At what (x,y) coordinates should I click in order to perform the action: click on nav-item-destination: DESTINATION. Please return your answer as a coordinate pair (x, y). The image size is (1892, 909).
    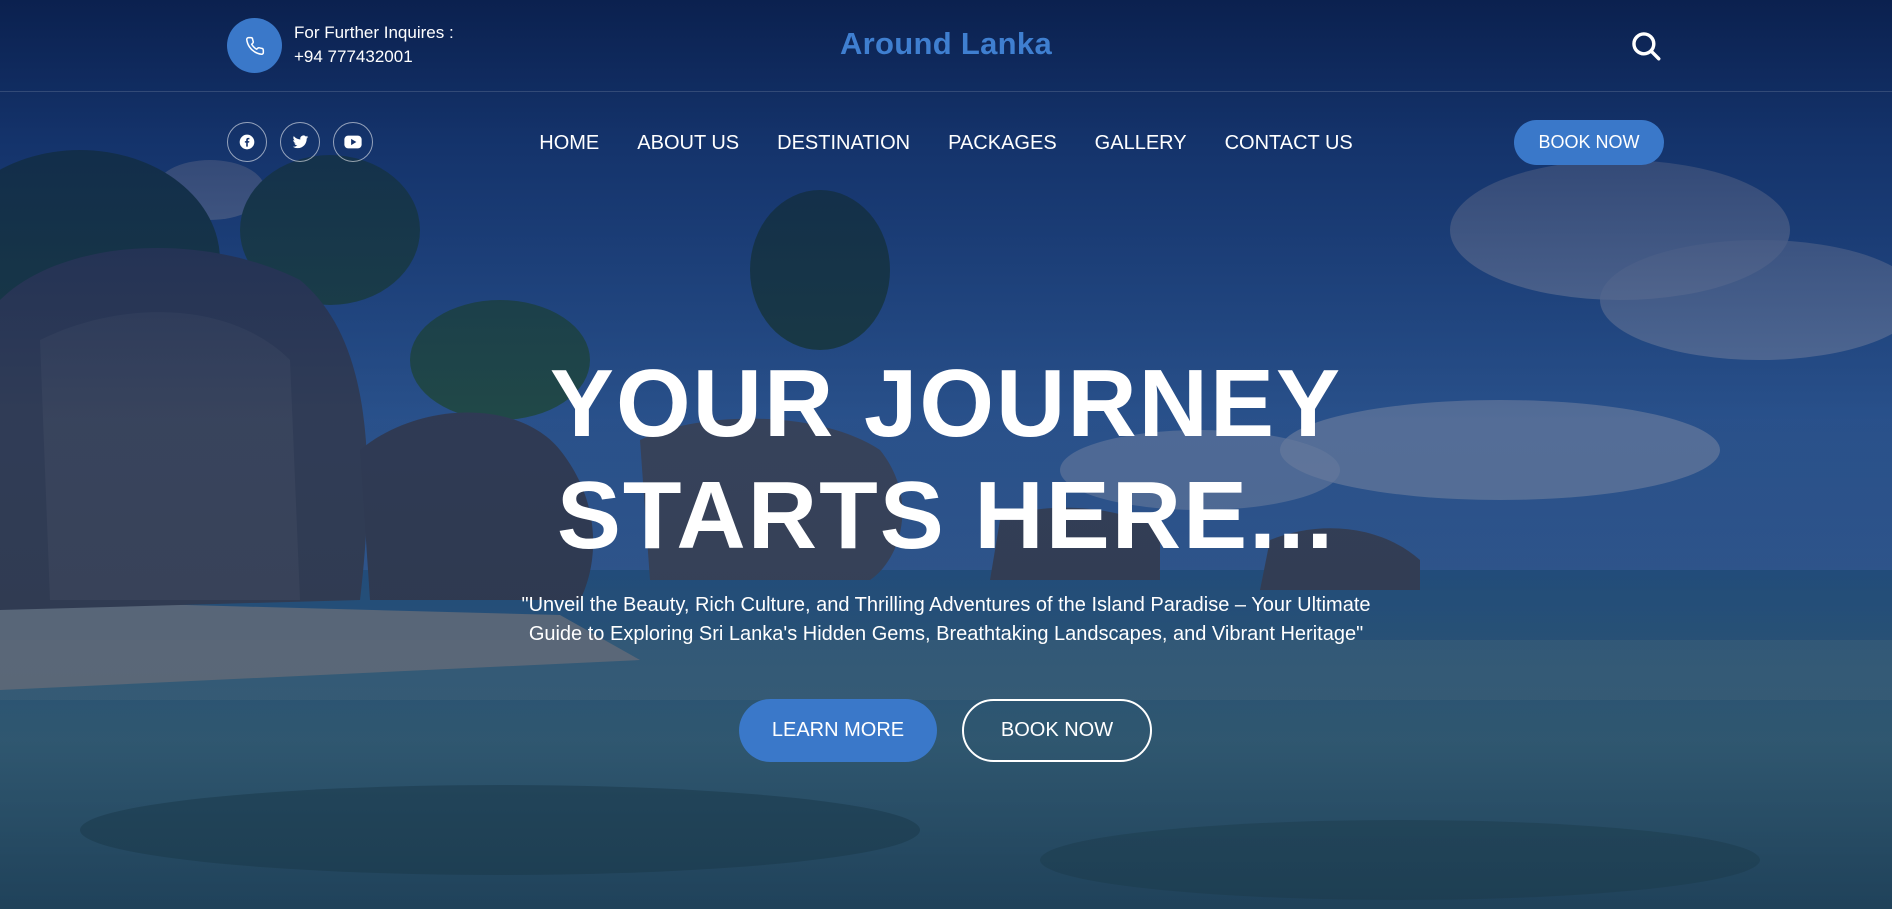
    Looking at the image, I should click on (843, 143).